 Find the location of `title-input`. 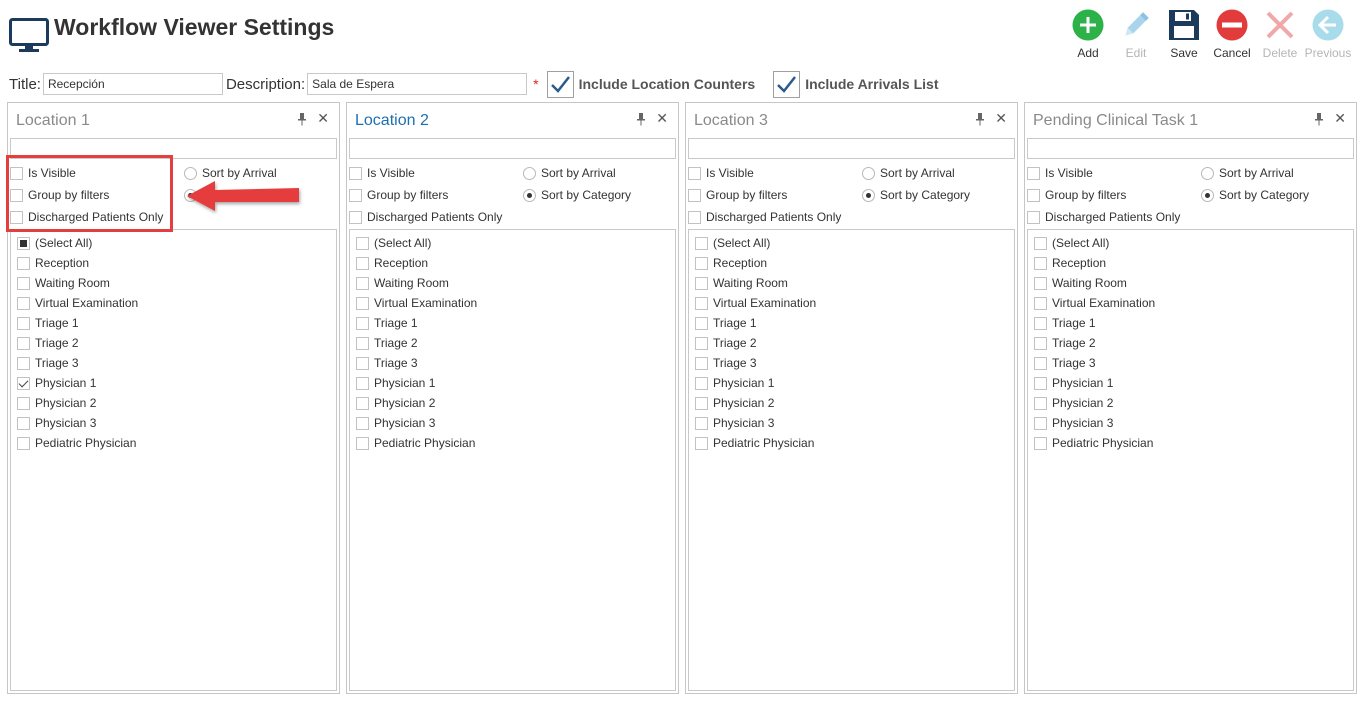

title-input is located at coordinates (132, 84).